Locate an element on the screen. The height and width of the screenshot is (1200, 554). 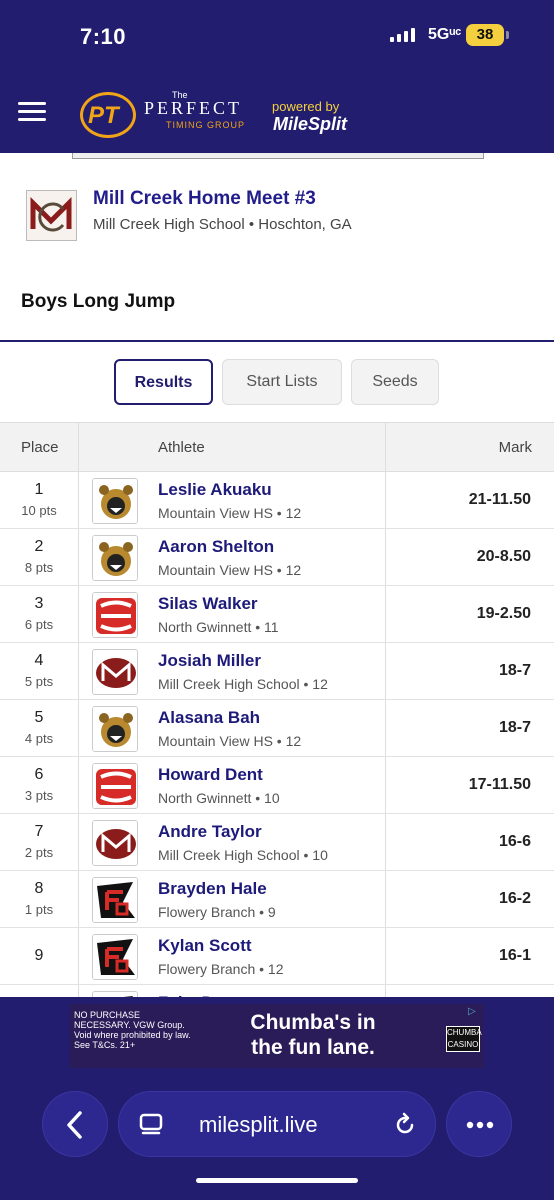
ad-headline-line2: the fun lane. is located at coordinates (313, 1047).